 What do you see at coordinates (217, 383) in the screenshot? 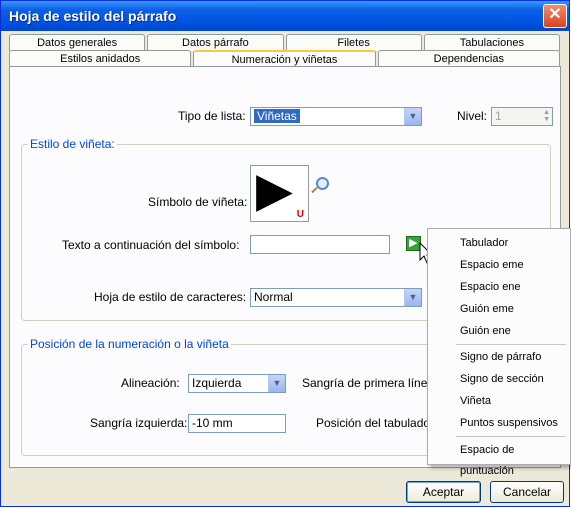
I see `alignment-value: Izquierda` at bounding box center [217, 383].